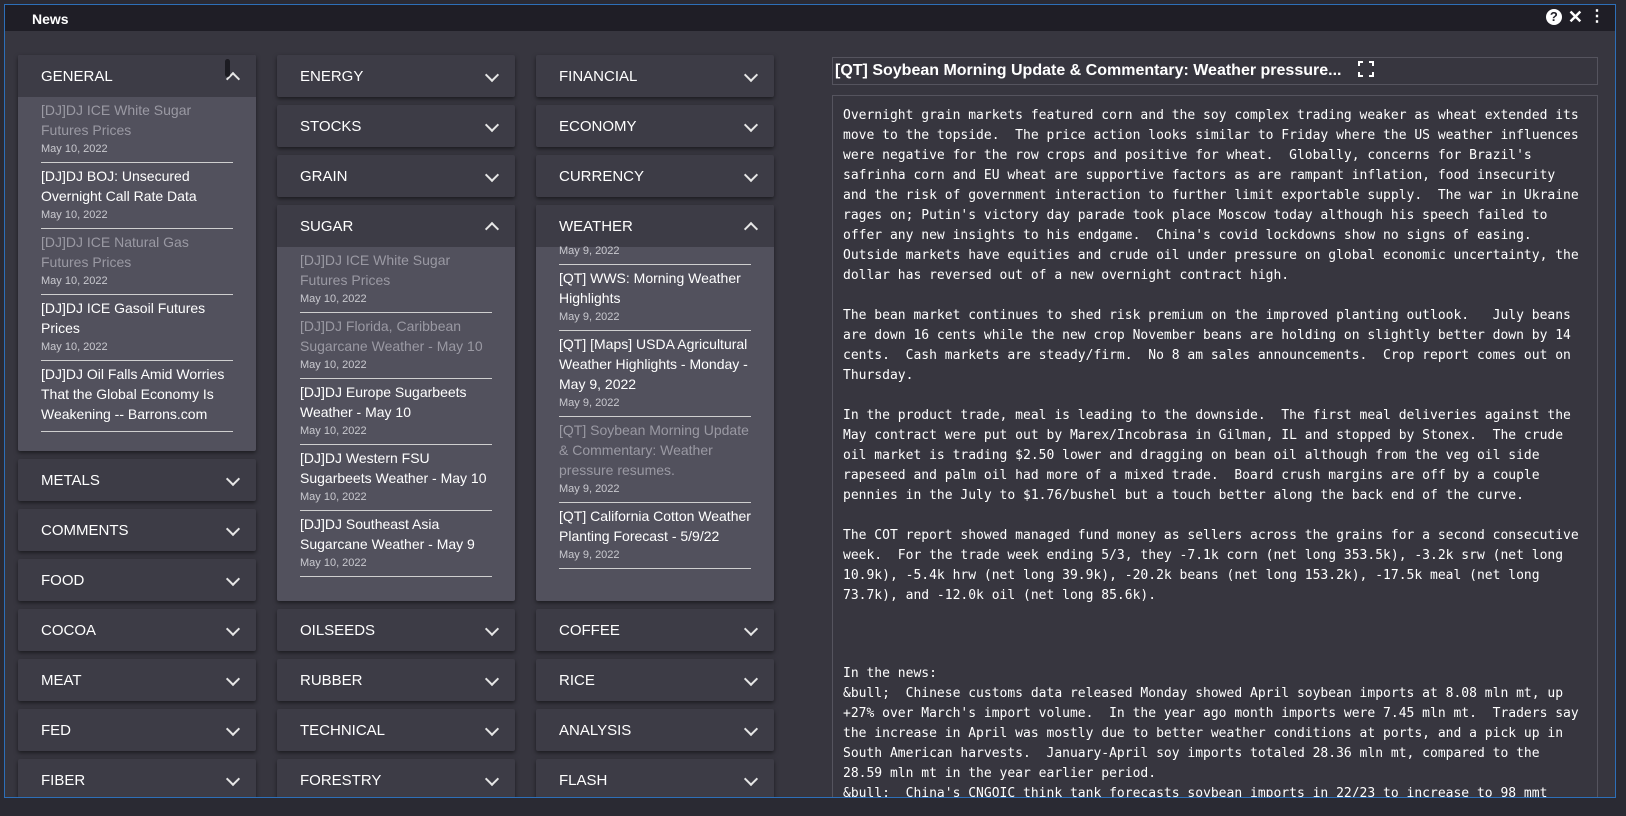  I want to click on close-icon: ✕, so click(1575, 17).